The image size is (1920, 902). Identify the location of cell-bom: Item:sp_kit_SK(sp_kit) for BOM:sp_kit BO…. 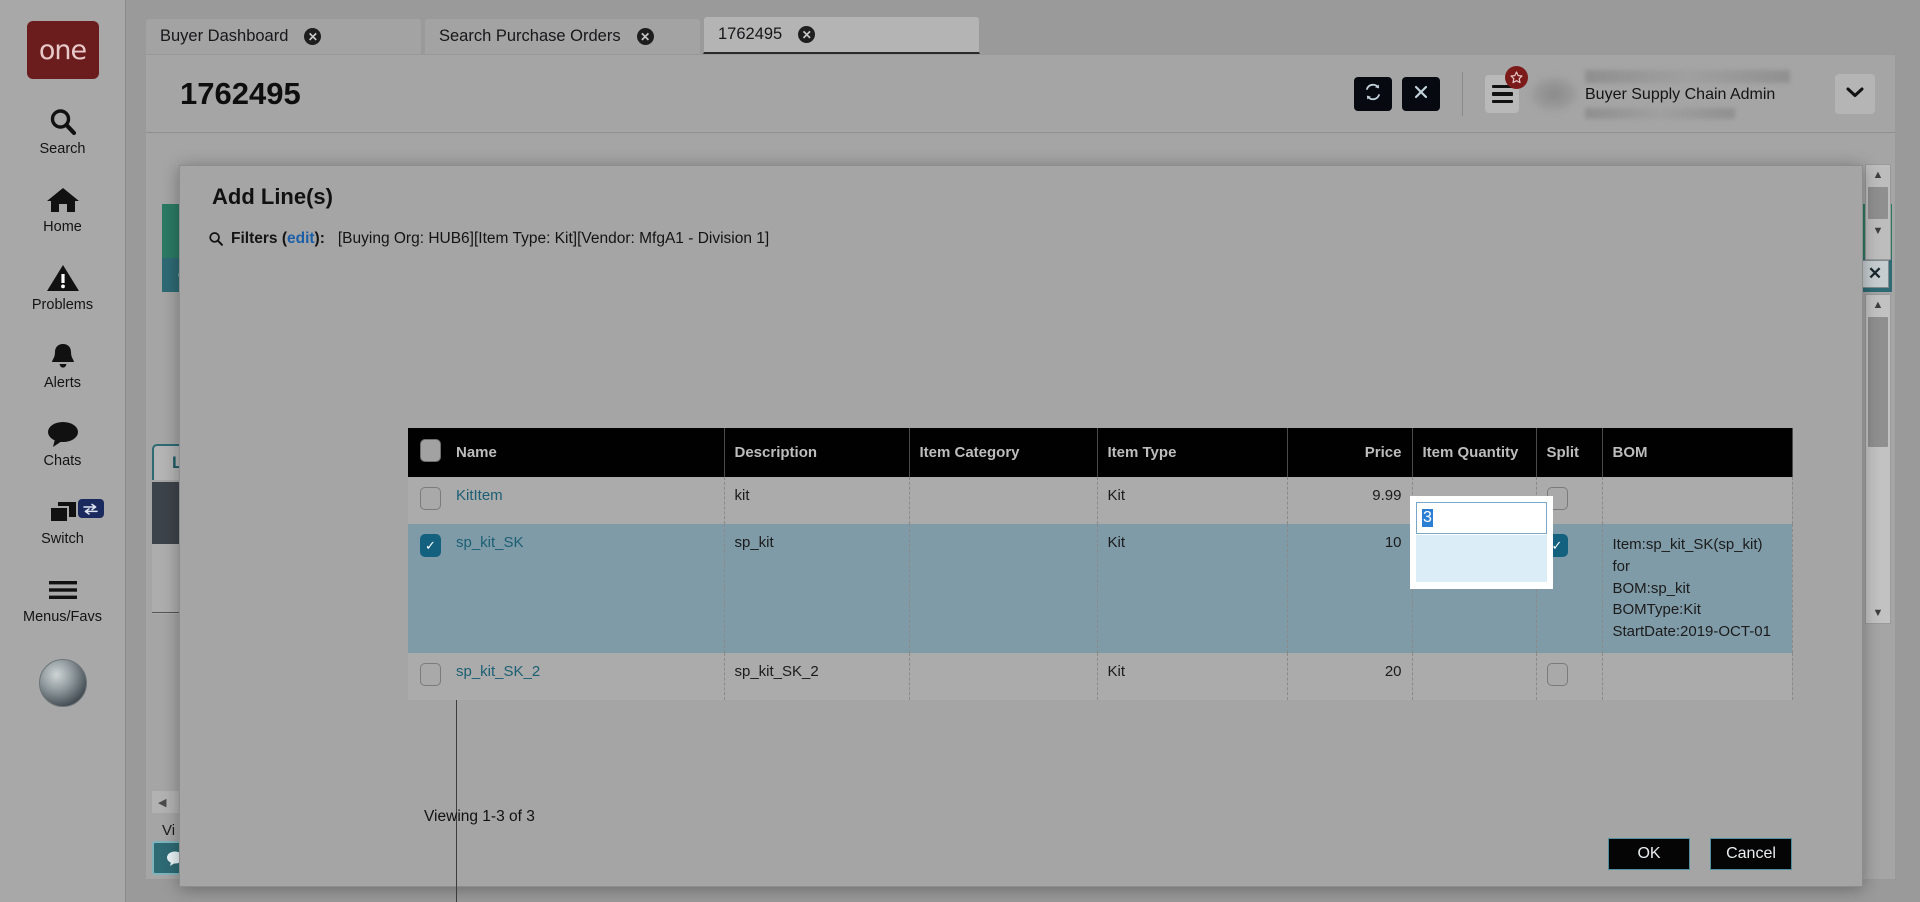
(1697, 588).